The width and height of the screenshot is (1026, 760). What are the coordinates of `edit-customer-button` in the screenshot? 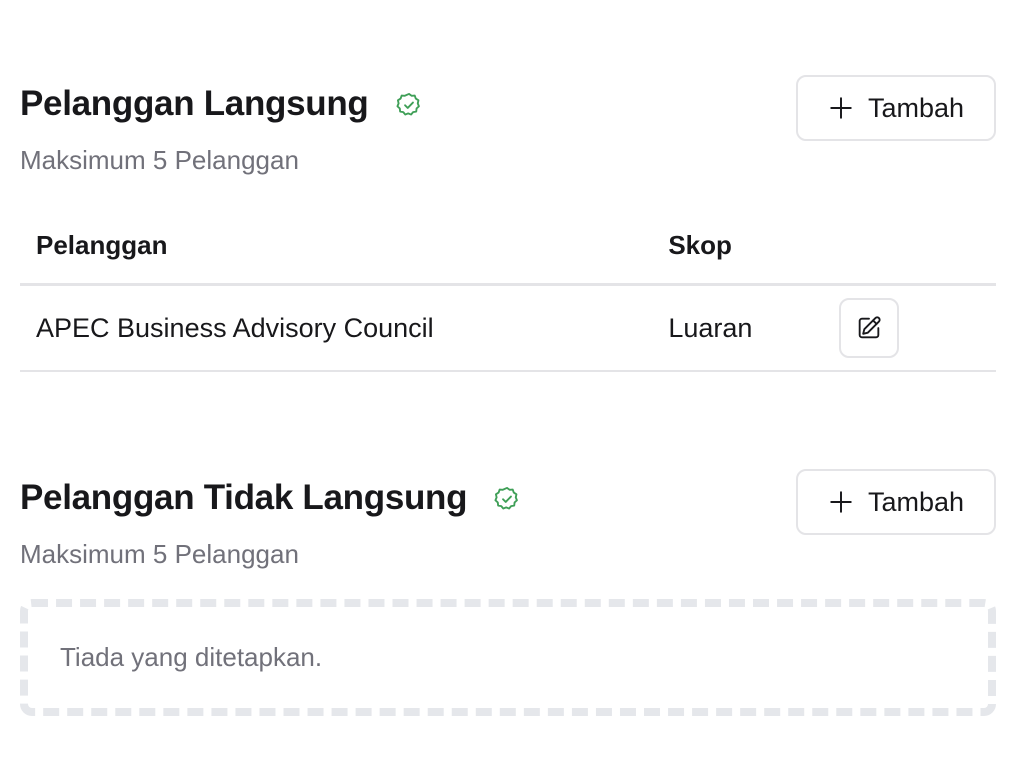 It's located at (869, 328).